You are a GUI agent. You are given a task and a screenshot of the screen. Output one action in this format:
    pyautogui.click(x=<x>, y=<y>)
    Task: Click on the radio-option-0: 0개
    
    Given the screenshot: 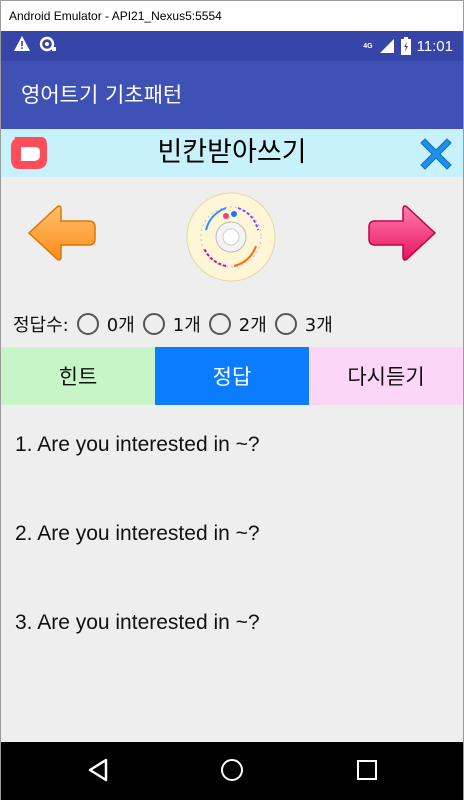 What is the action you would take?
    pyautogui.click(x=105, y=324)
    